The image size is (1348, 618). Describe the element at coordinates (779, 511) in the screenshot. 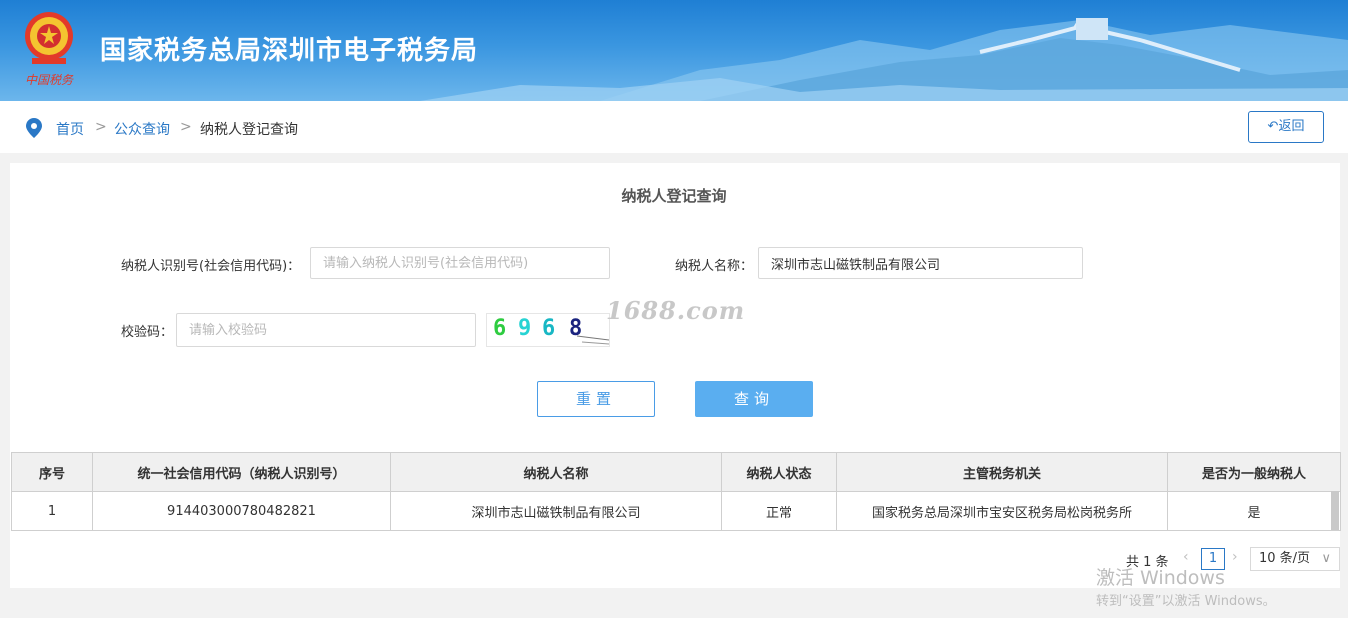

I see `cell-status: 正常` at that location.